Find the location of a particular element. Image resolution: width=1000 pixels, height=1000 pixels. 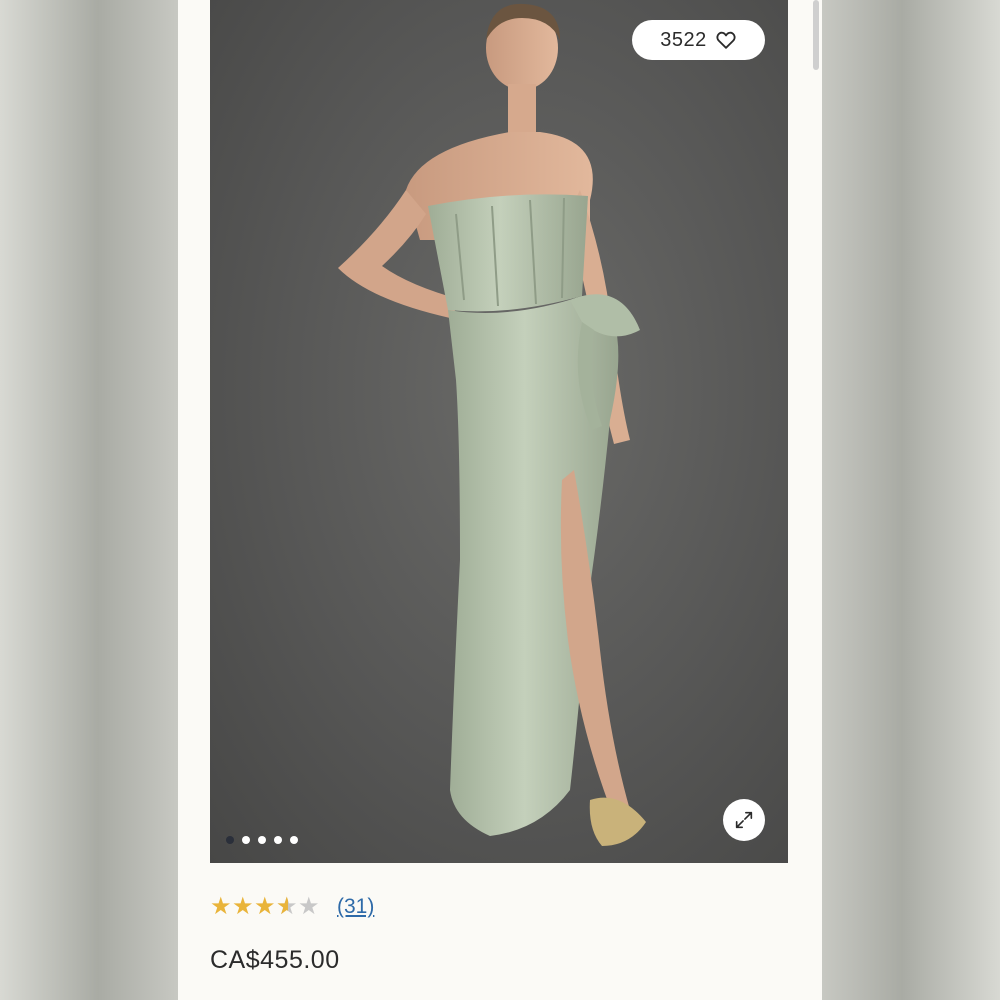

star-empty-icon: ★ is located at coordinates (309, 906).